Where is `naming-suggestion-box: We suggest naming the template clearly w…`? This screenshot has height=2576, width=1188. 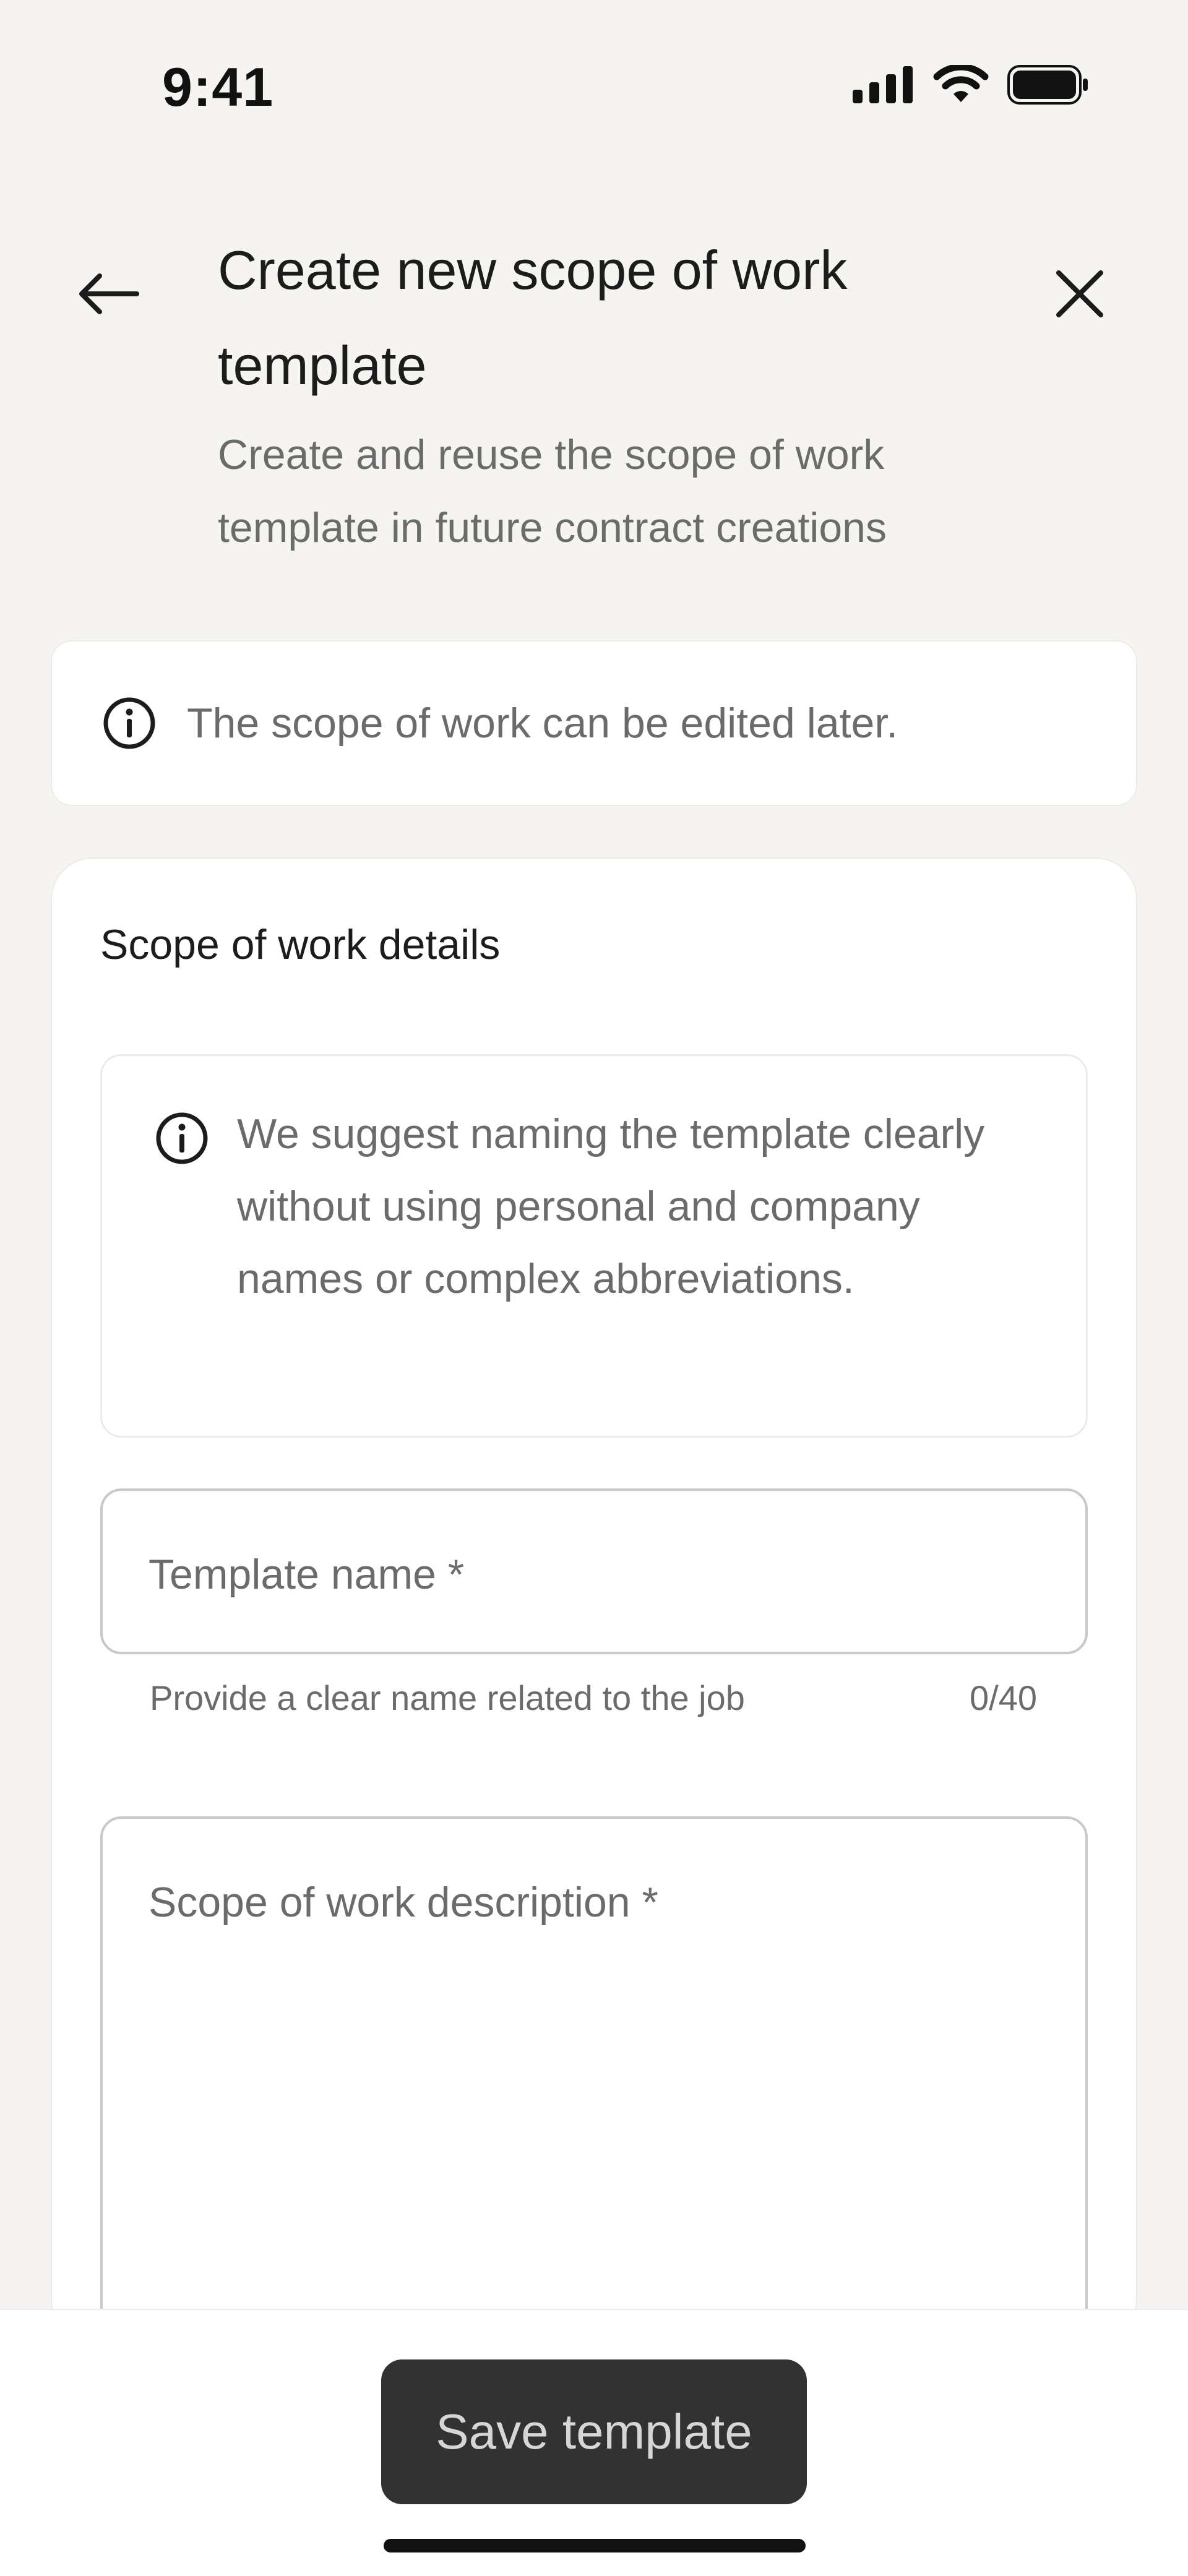 naming-suggestion-box: We suggest naming the template clearly w… is located at coordinates (594, 1246).